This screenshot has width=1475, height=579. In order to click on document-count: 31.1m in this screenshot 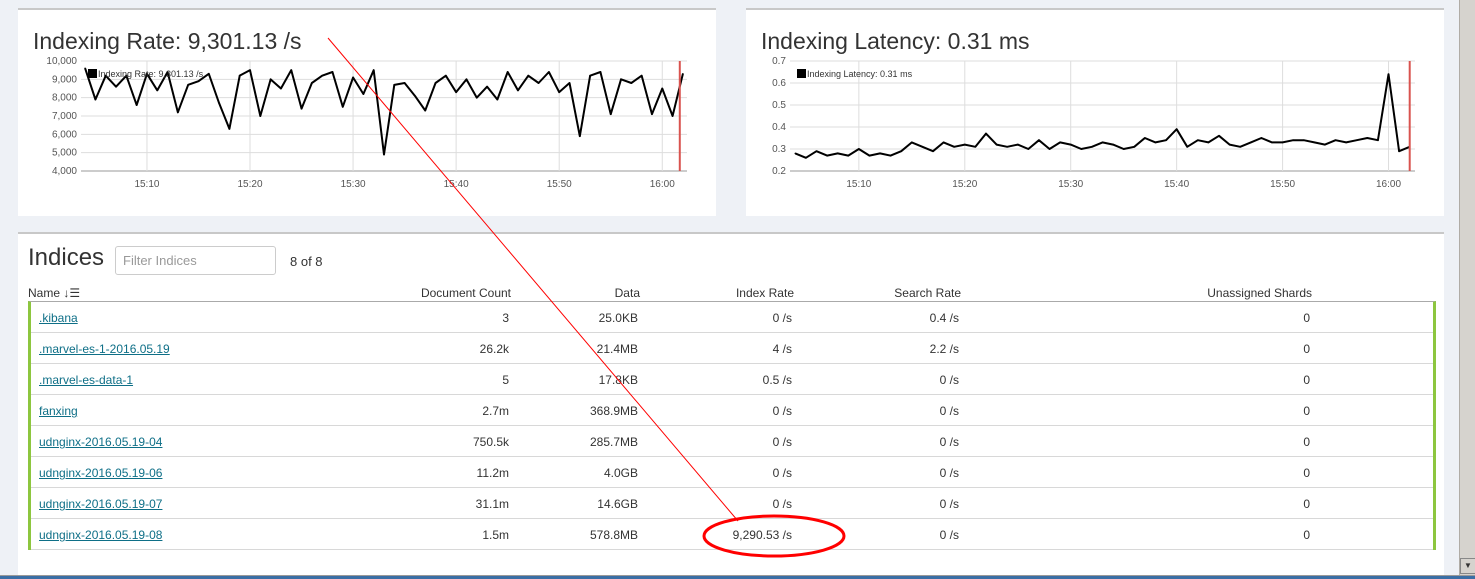, I will do `click(492, 504)`.